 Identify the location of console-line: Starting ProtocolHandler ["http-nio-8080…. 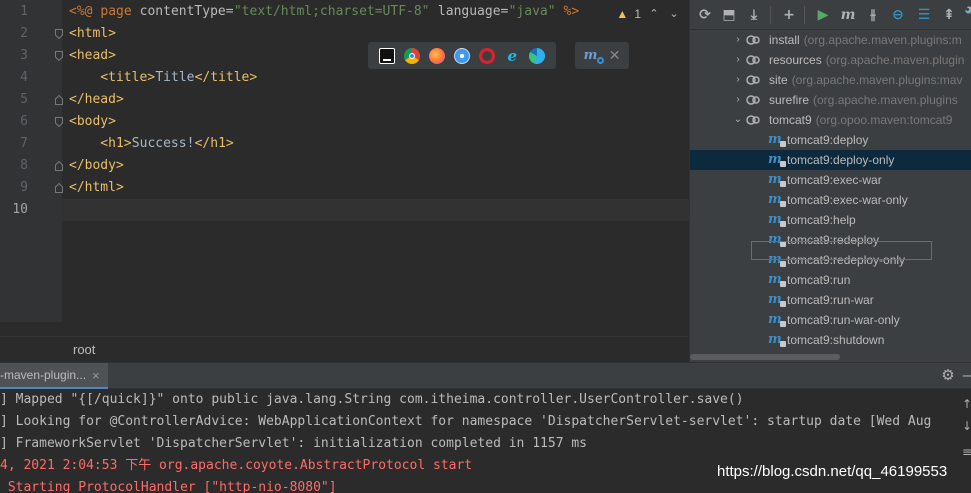
(168, 486).